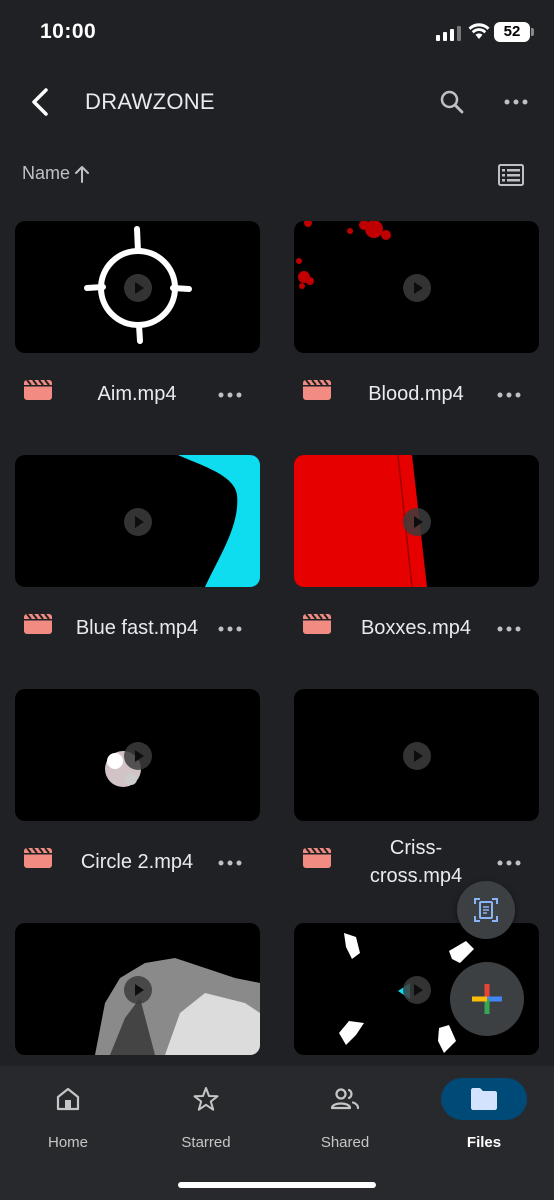 This screenshot has width=554, height=1200. I want to click on file-meta: Aim.mp4, so click(137, 394).